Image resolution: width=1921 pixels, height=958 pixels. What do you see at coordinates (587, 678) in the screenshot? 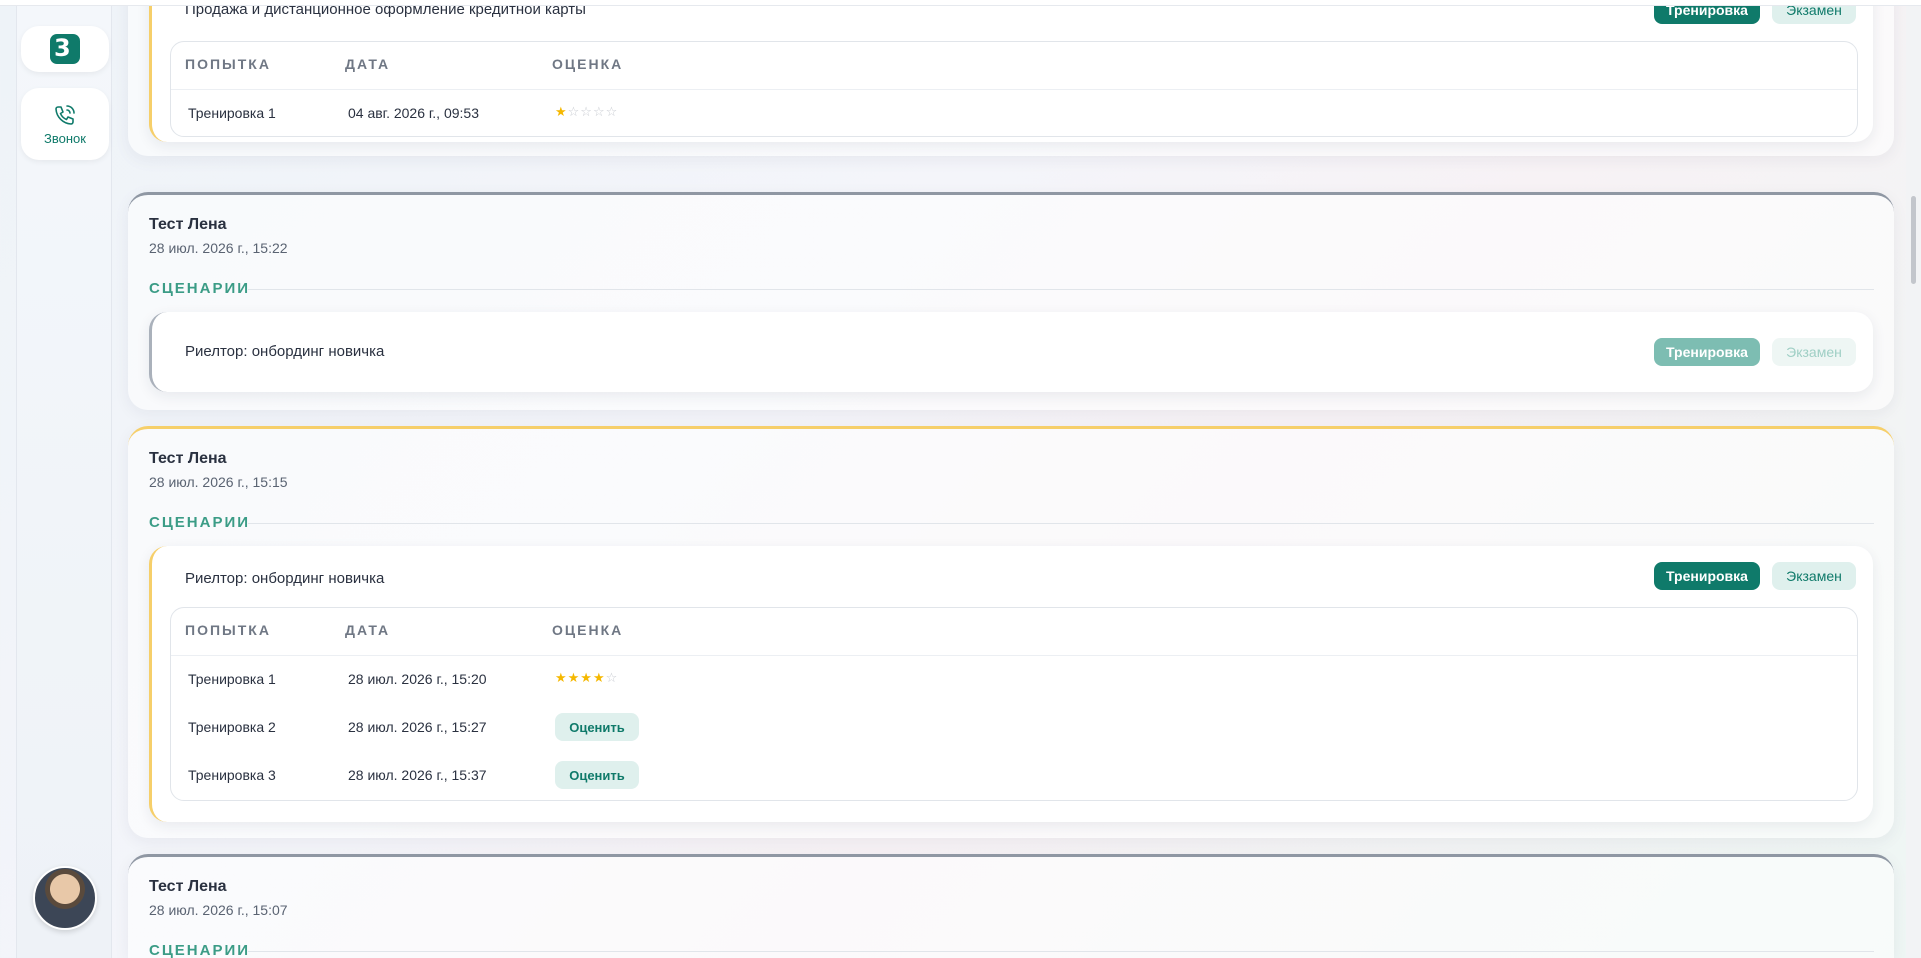
I see `rating-stars: ★★★★☆` at bounding box center [587, 678].